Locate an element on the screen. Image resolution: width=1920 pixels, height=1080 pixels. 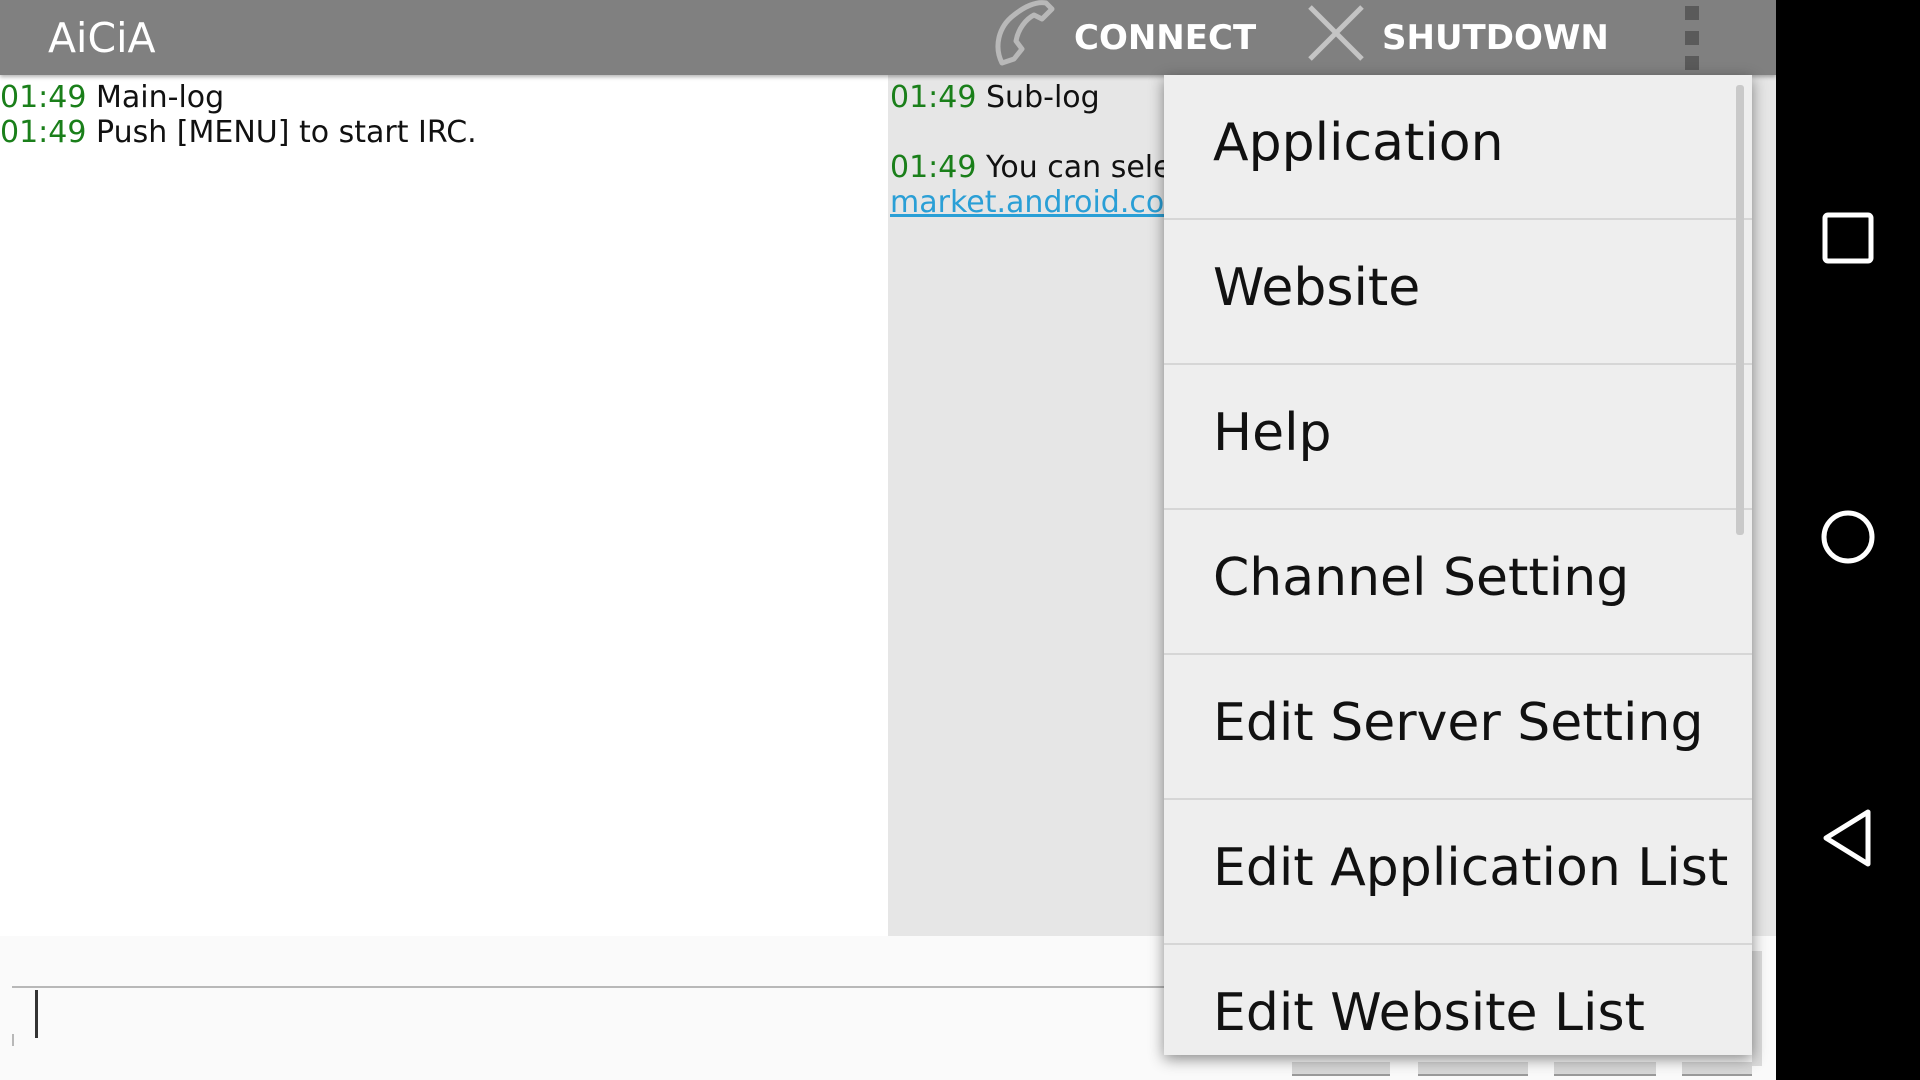
overflow-menu-button is located at coordinates (1692, 38).